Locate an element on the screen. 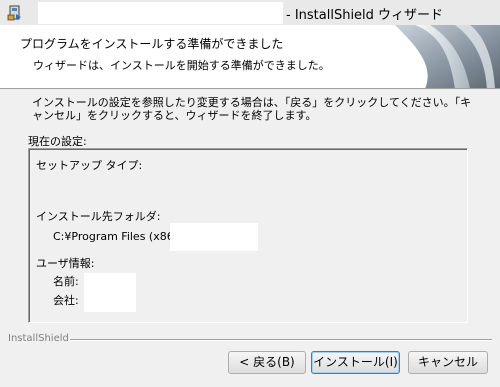  window-title: - InstallShield ウィザード is located at coordinates (365, 15).